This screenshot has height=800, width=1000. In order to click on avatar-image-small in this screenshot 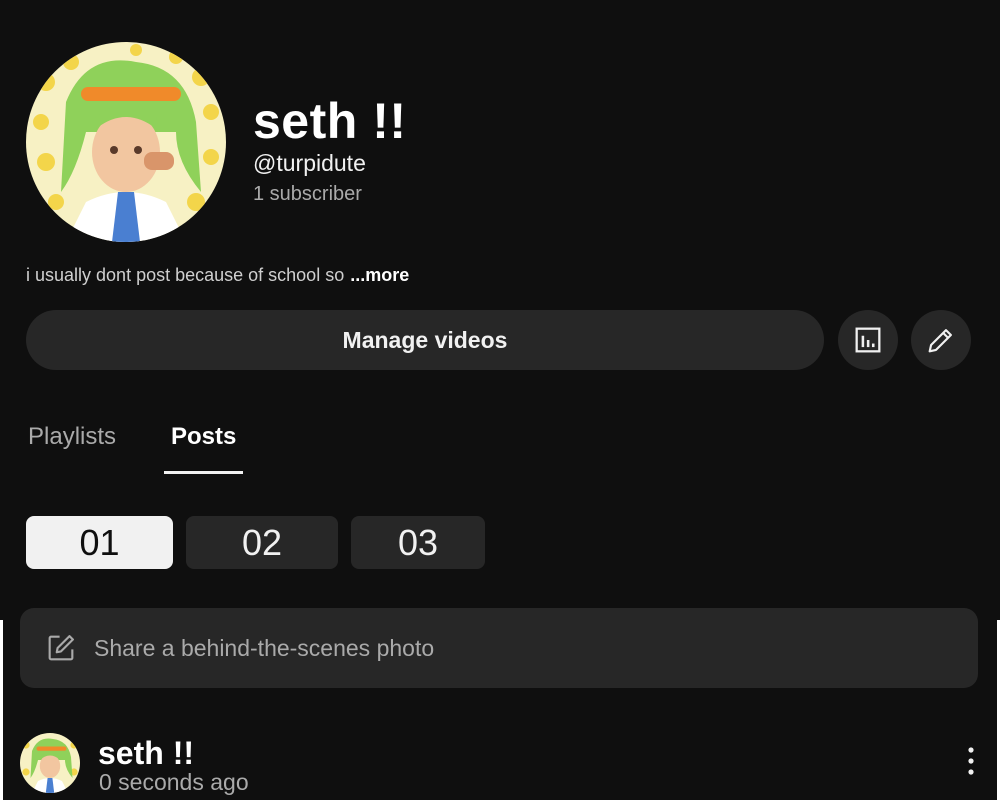, I will do `click(50, 763)`.